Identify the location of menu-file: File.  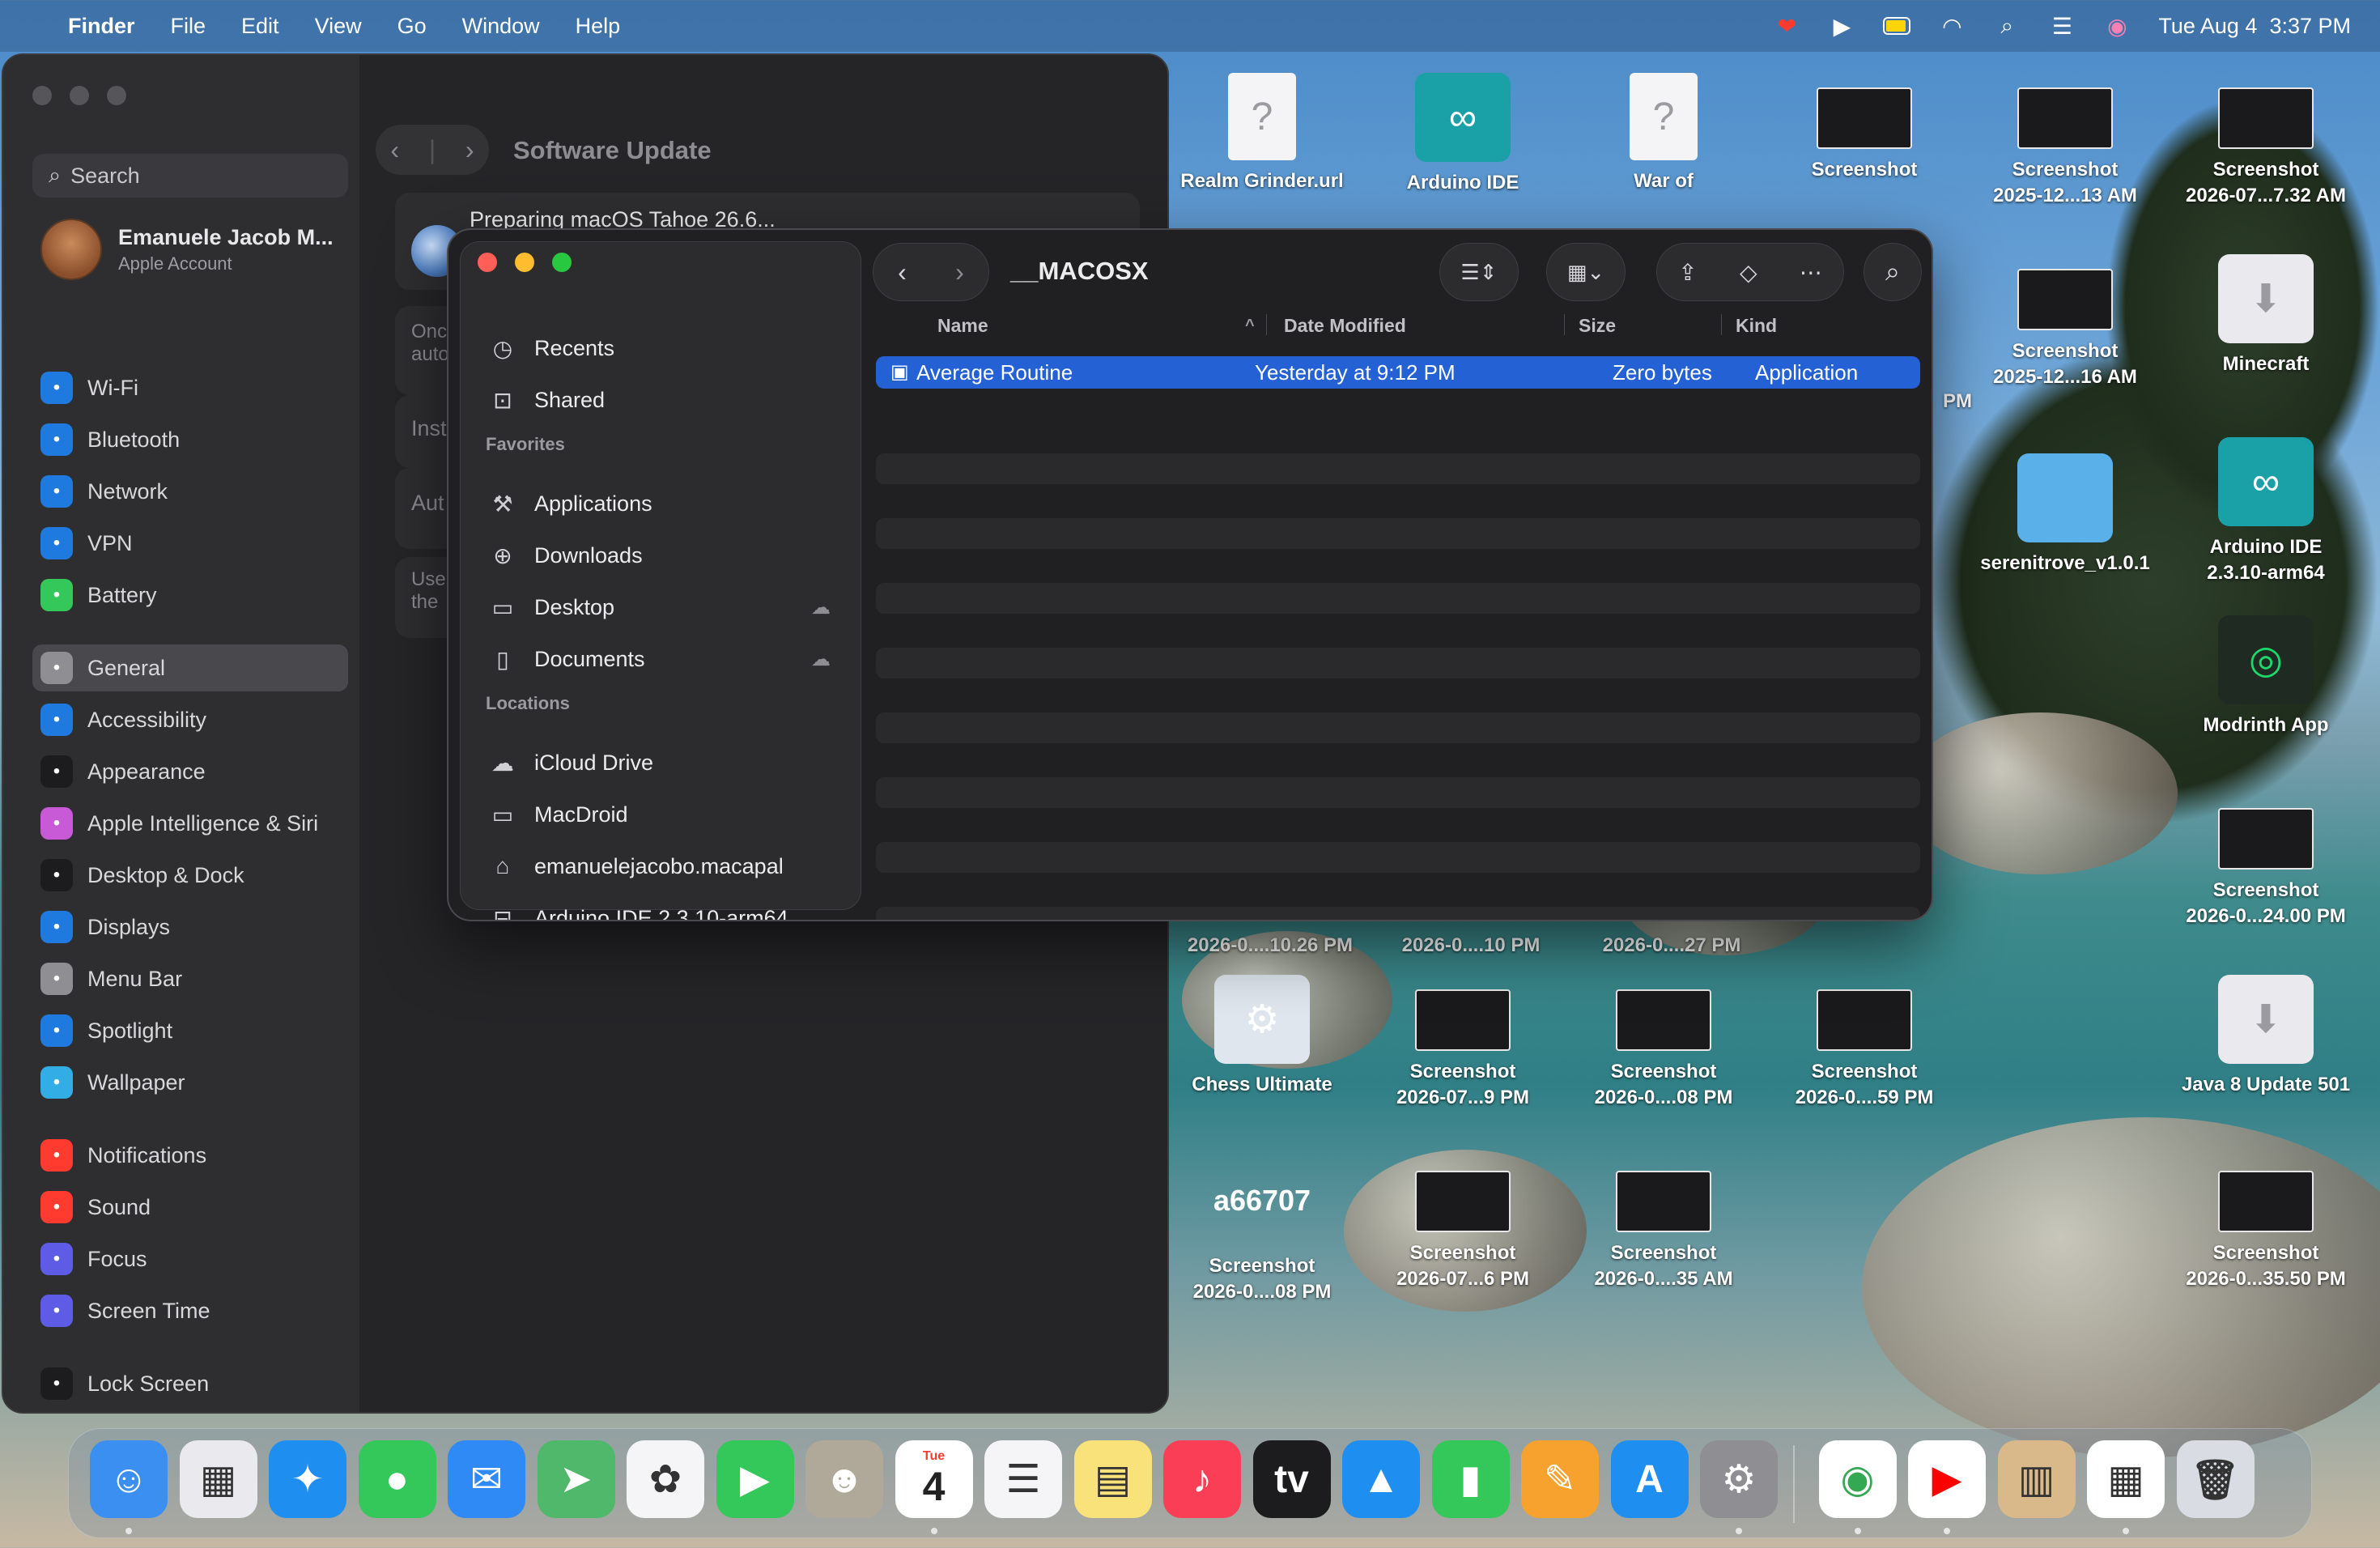
(189, 27).